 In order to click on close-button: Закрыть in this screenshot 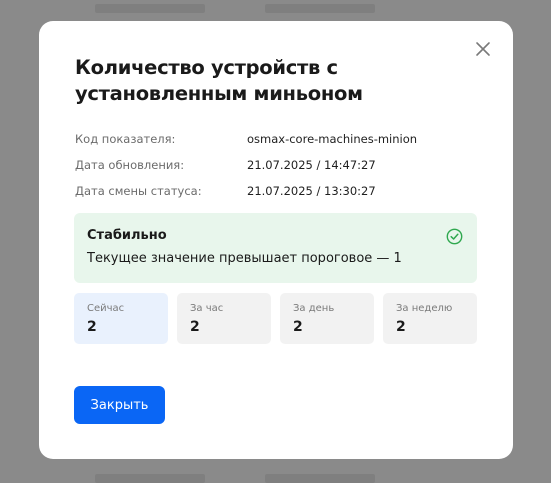, I will do `click(119, 405)`.